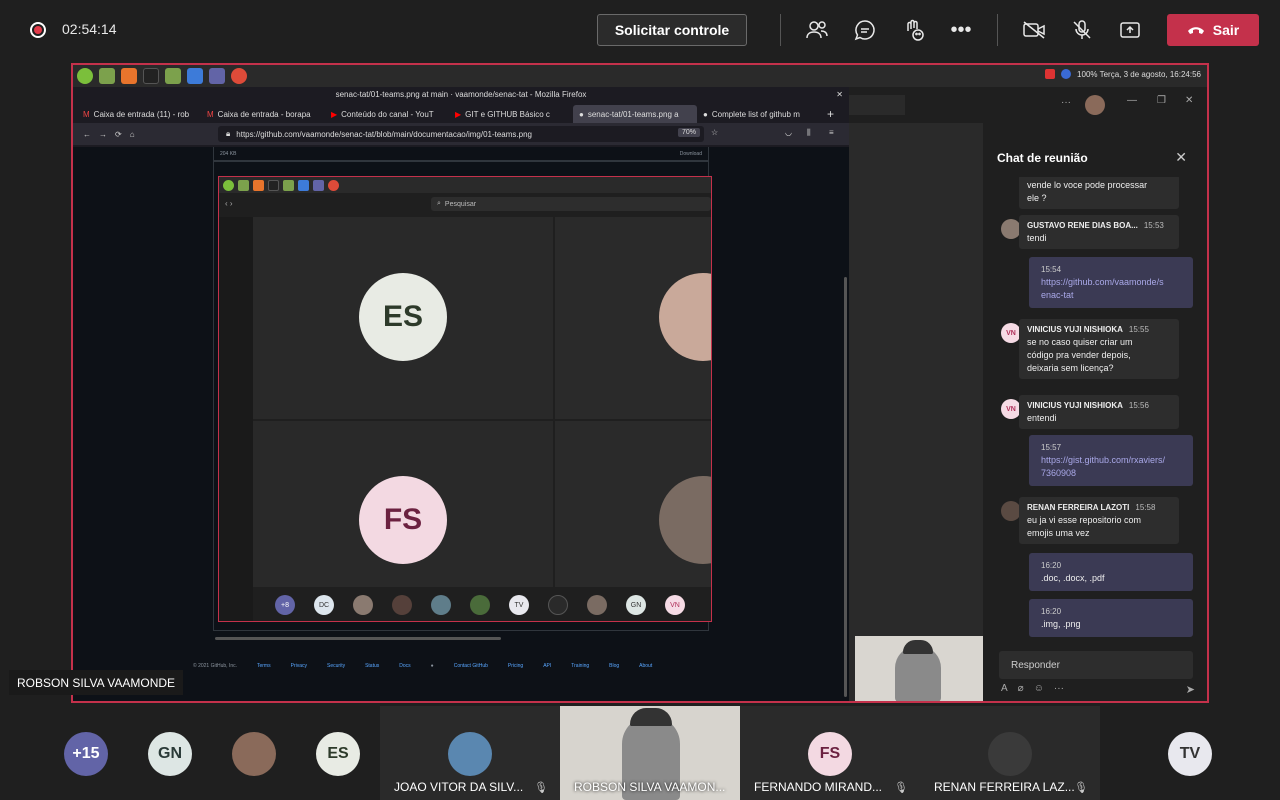  I want to click on format-icon: A, so click(1004, 688).